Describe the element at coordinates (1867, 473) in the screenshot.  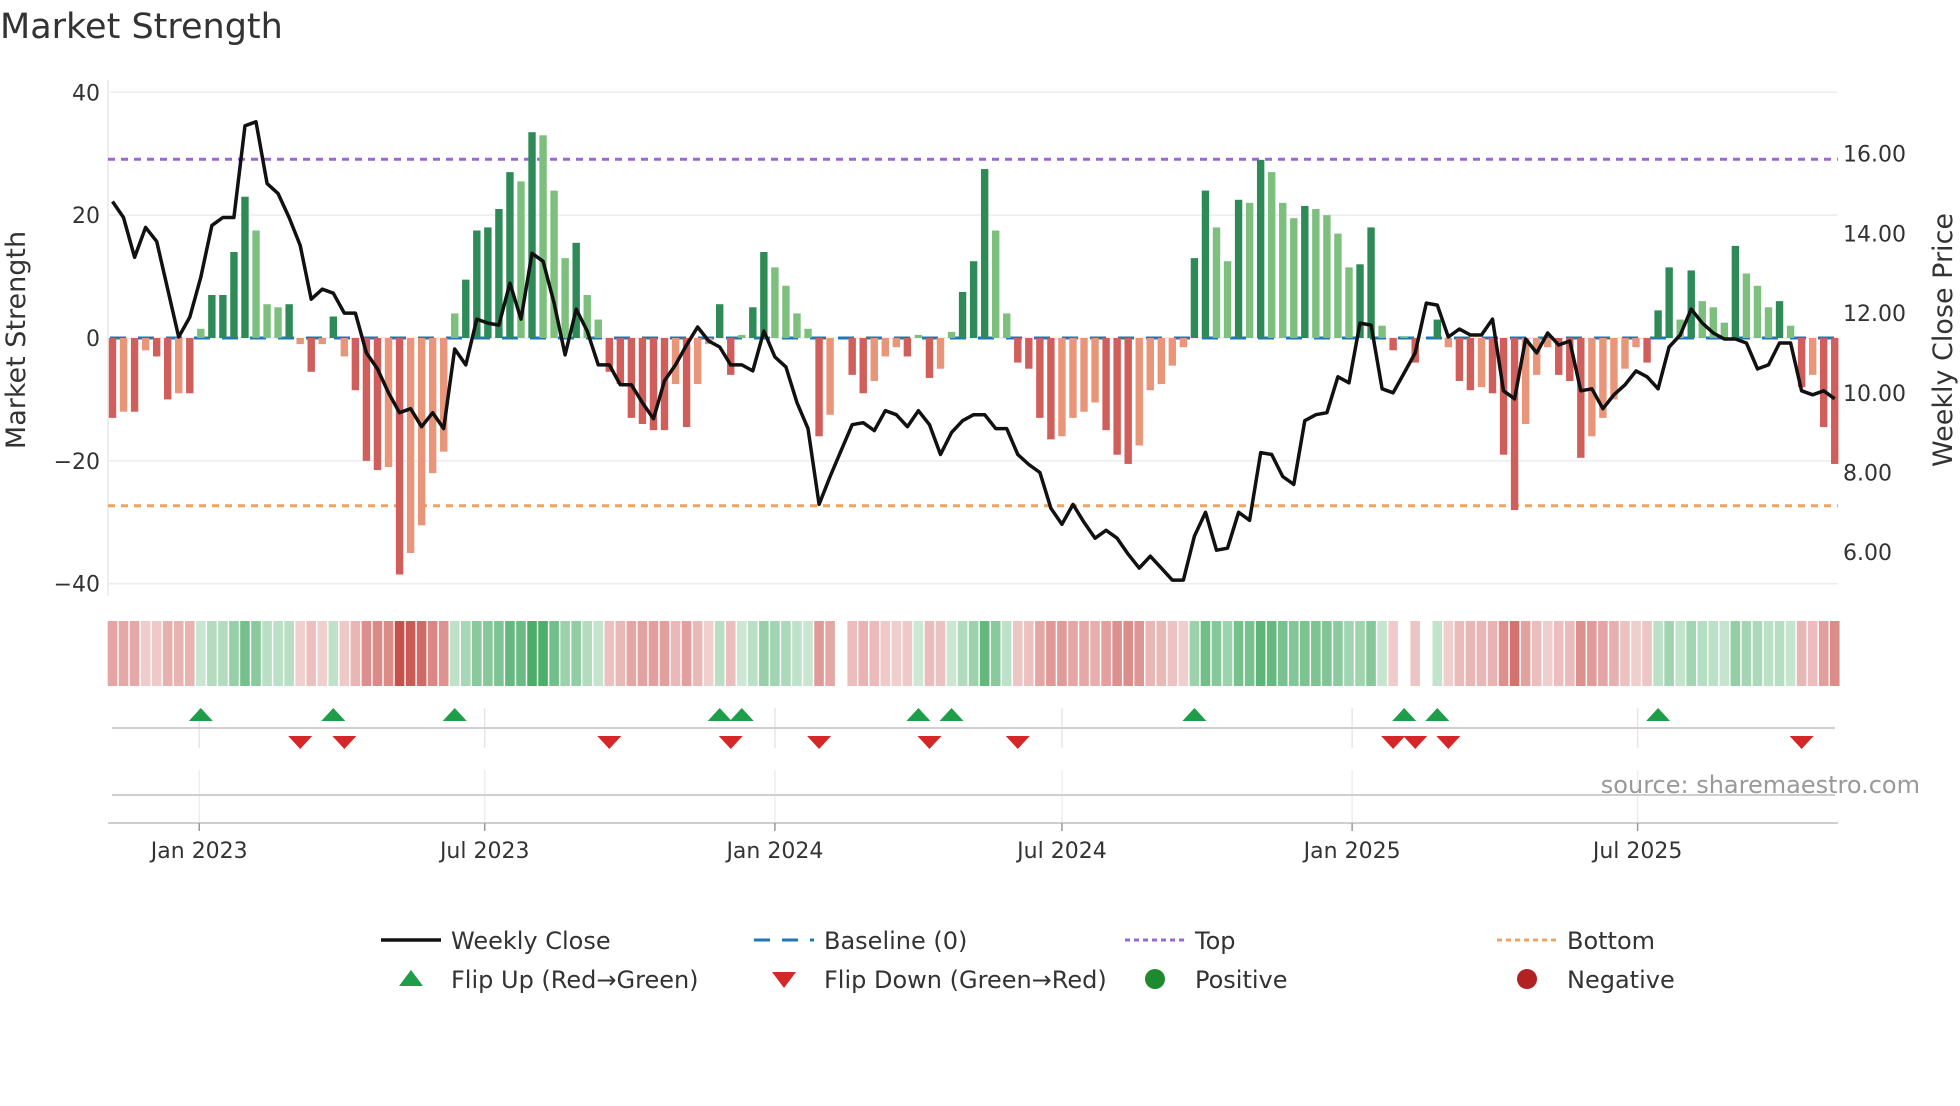
I see `y2-tick-label: 8.00` at that location.